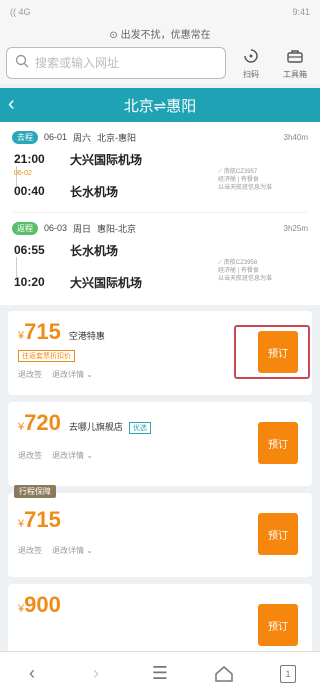 This screenshot has height=695, width=320. What do you see at coordinates (56, 137) in the screenshot?
I see `leg-date: 06-01` at bounding box center [56, 137].